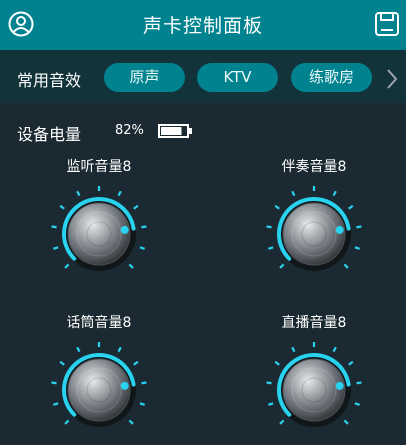 The image size is (406, 445). Describe the element at coordinates (99, 323) in the screenshot. I see `microphone-volume-label: 话筒音量8` at that location.